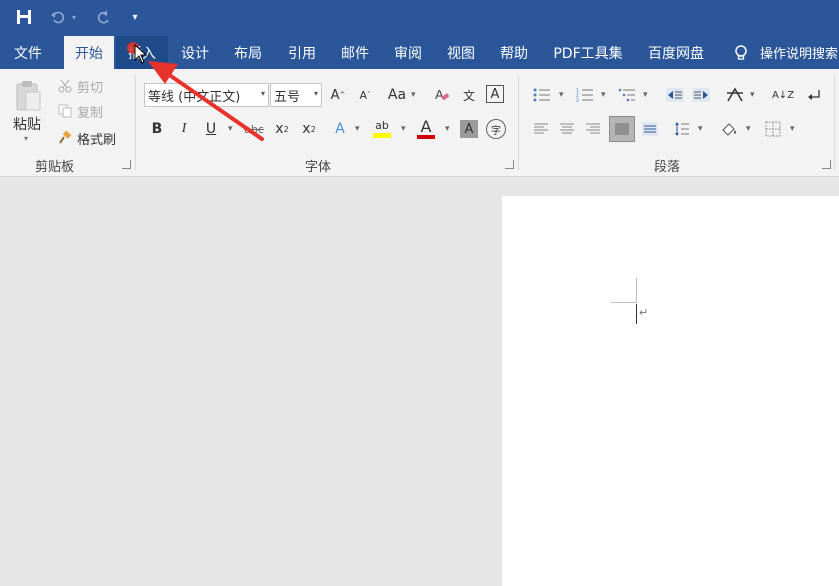  I want to click on font-group-label: 字体, so click(318, 167).